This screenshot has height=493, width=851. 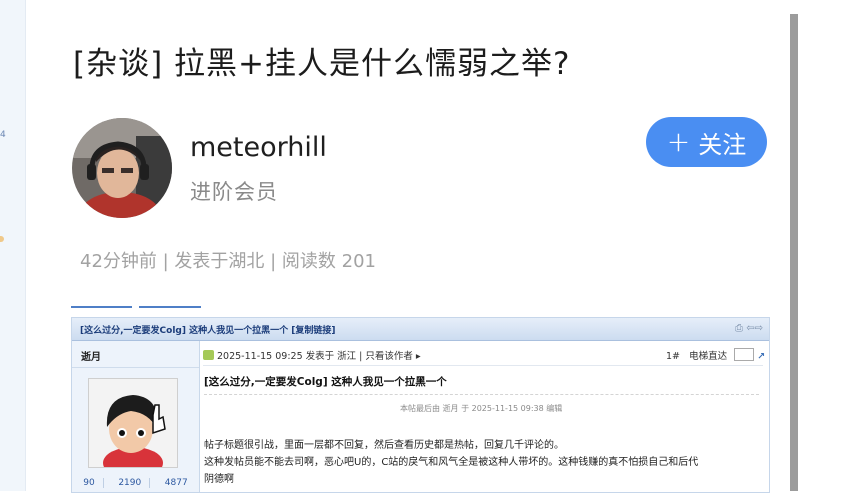 I want to click on edit-note: 本帖最后由 逝月 于 2025-11-15 09:38 编辑, so click(x=481, y=408).